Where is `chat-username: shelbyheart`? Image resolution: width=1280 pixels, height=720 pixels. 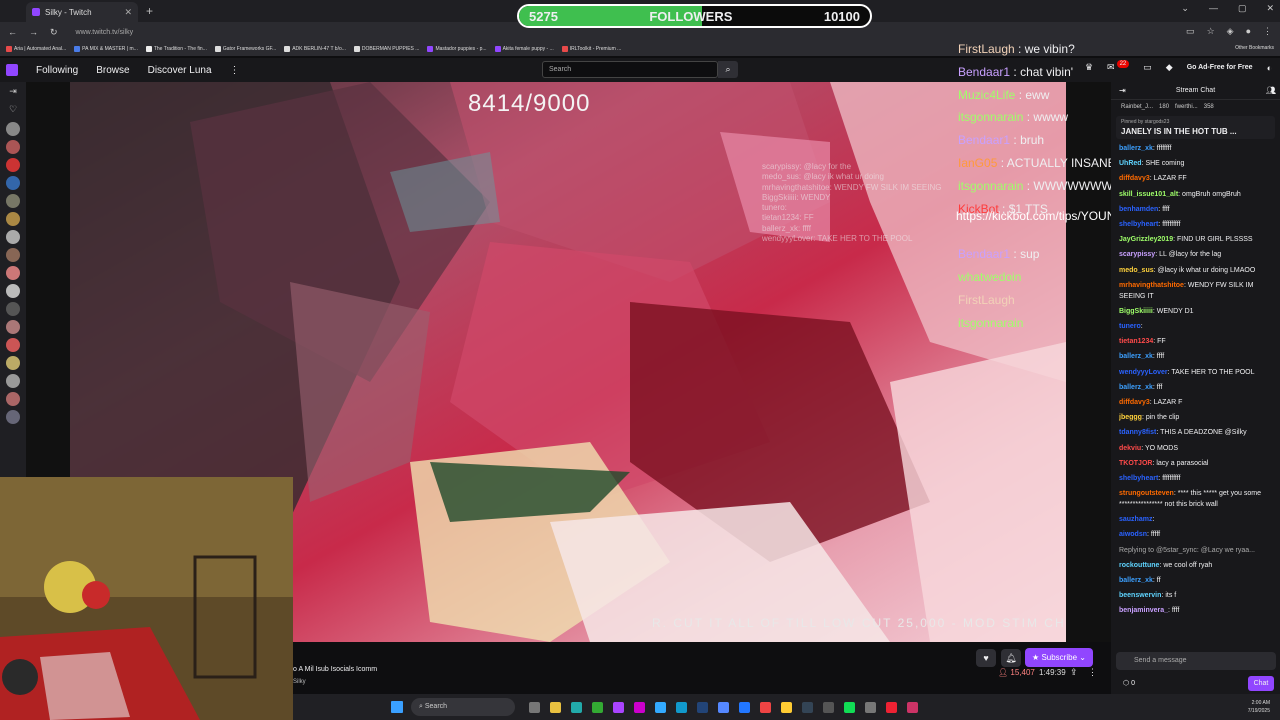
chat-username: shelbyheart is located at coordinates (1138, 224).